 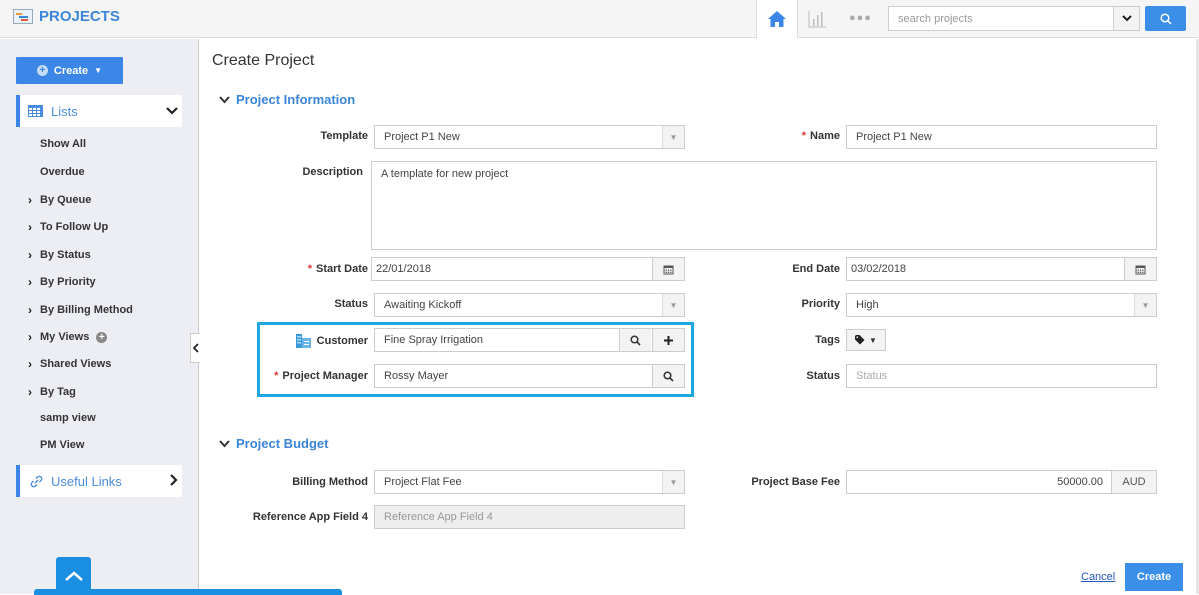 I want to click on nav-by-queue: › By Queue, so click(x=59, y=200).